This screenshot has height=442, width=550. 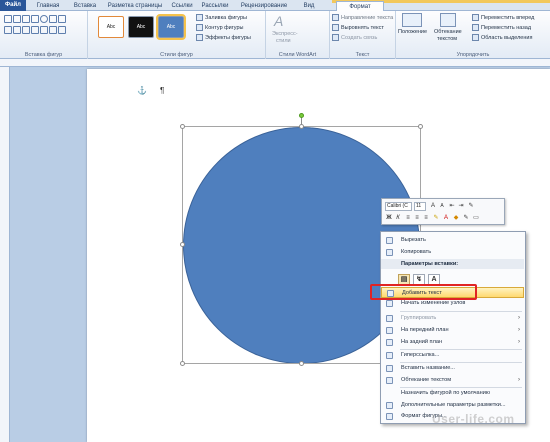 I want to click on resize-handle-bottom-left, so click(x=182, y=363).